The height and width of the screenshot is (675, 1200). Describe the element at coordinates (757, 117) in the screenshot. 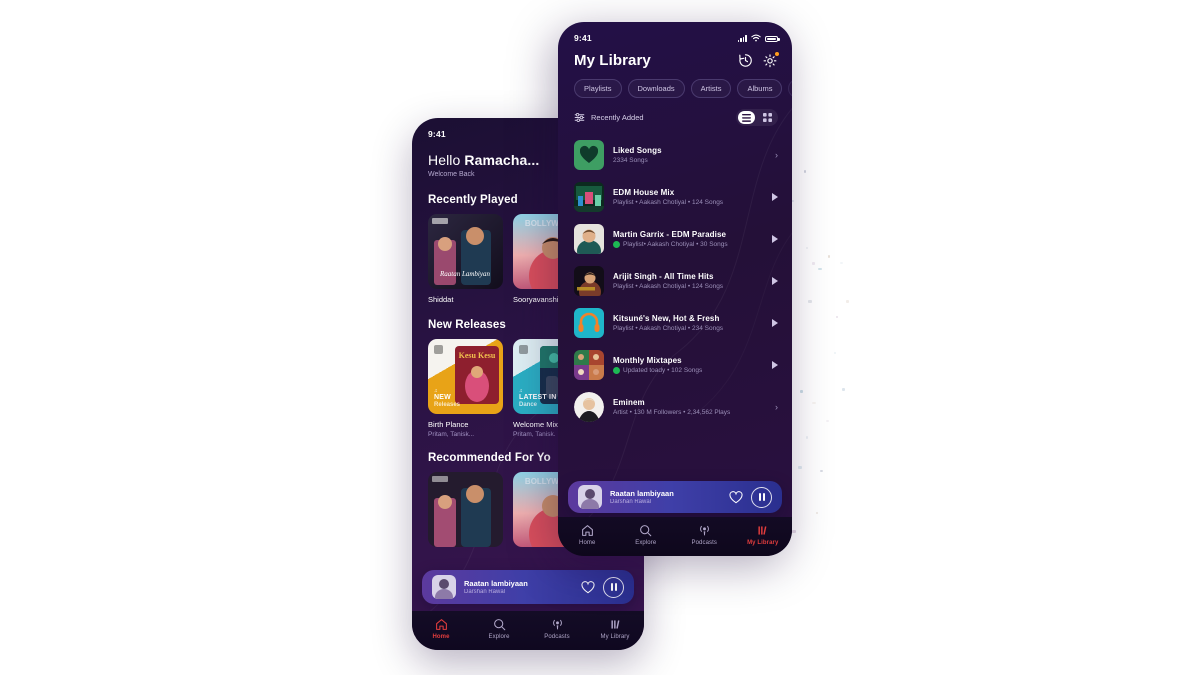

I see `view-toggle` at that location.